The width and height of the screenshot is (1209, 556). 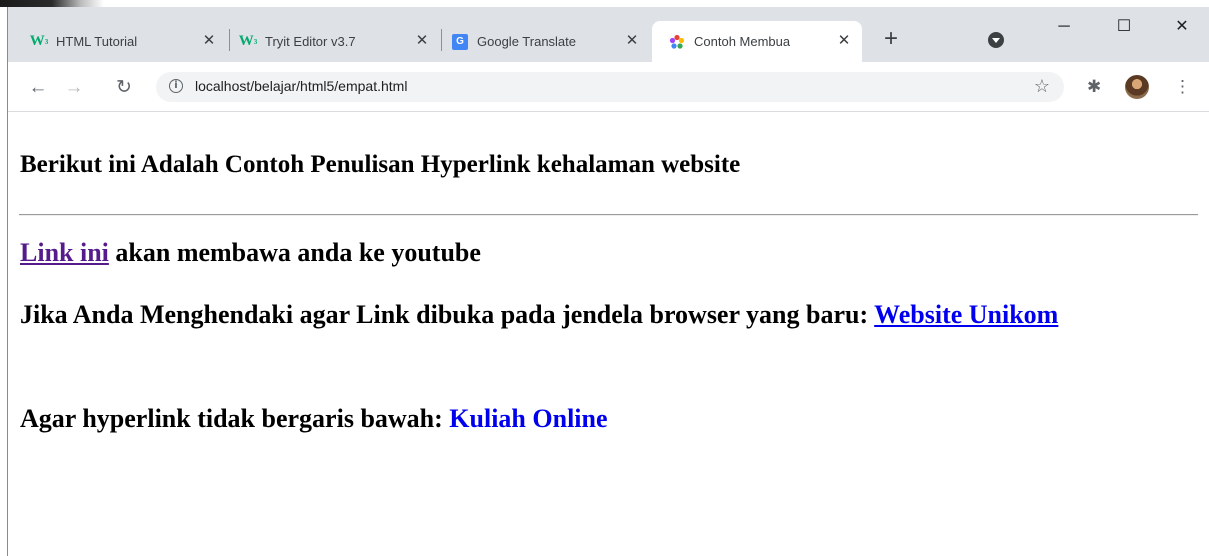 I want to click on profile-avatar, so click(x=1137, y=87).